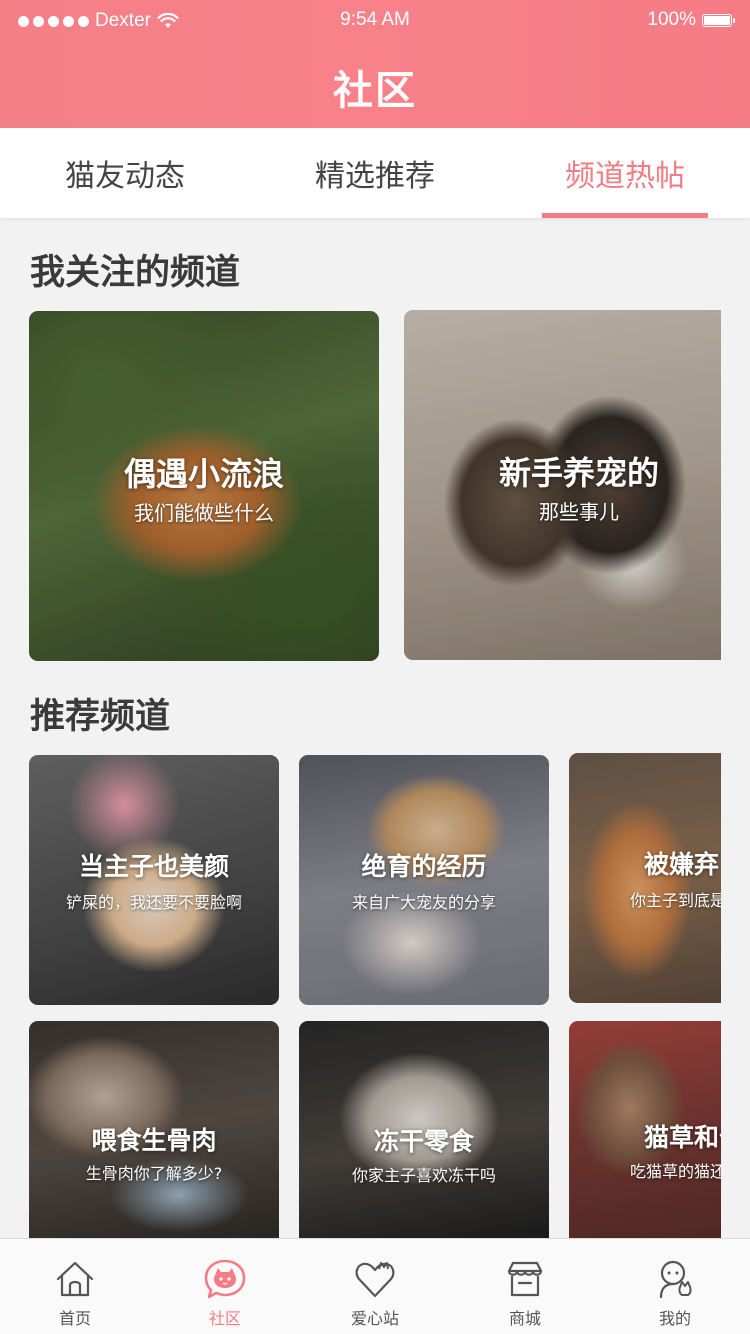  What do you see at coordinates (424, 866) in the screenshot?
I see `channel-title: 绝育的经历` at bounding box center [424, 866].